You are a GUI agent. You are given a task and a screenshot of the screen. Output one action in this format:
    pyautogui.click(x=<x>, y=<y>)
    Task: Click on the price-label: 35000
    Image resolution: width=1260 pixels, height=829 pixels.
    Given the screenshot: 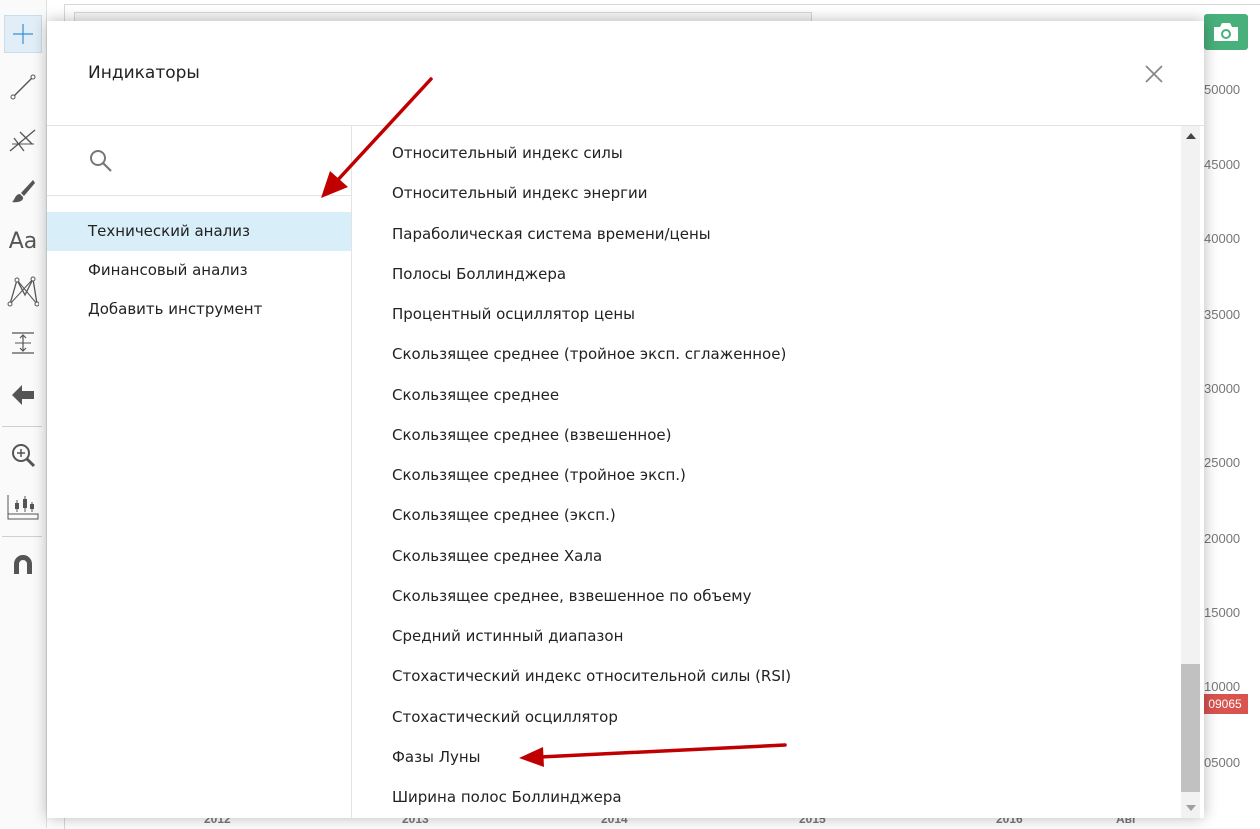 What is the action you would take?
    pyautogui.click(x=1222, y=314)
    